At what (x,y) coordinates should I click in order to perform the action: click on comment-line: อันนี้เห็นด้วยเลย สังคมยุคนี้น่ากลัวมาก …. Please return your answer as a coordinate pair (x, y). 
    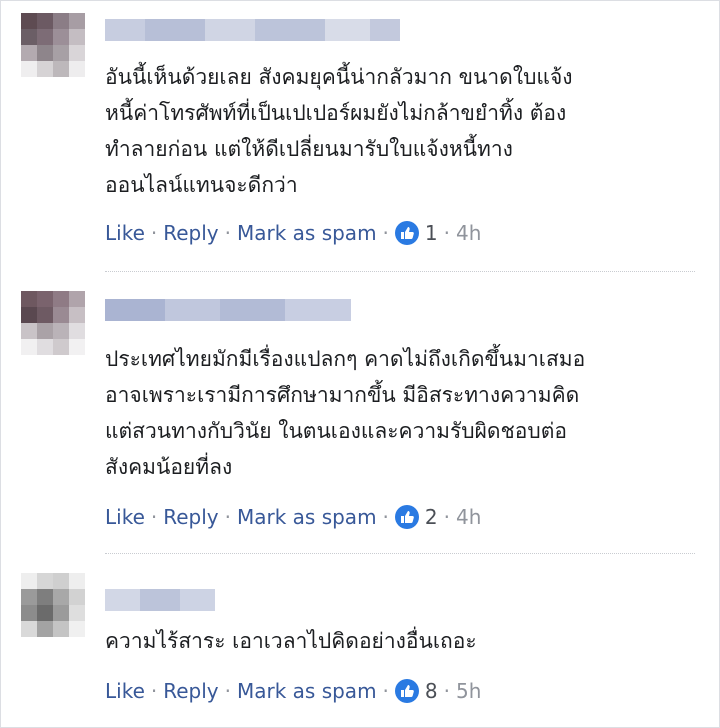
    Looking at the image, I should click on (339, 77).